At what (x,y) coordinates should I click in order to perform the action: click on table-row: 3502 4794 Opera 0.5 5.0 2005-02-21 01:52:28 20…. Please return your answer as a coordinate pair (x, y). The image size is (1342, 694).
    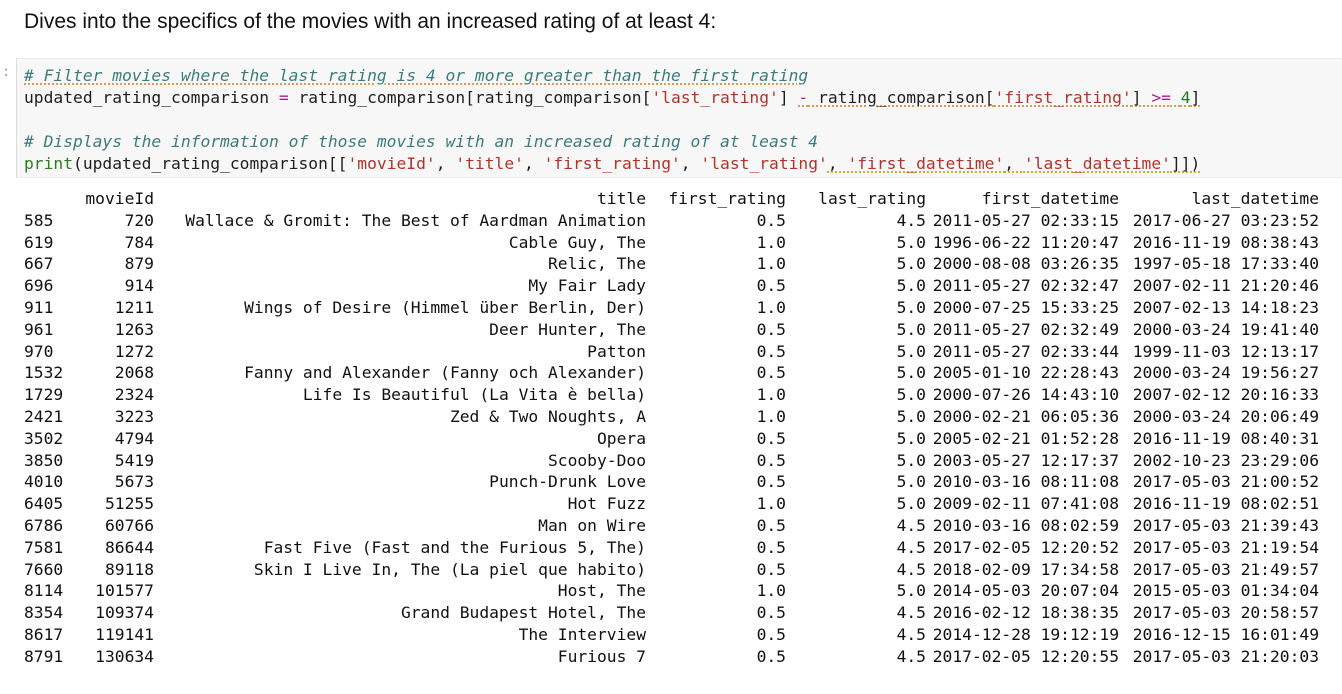
    Looking at the image, I should click on (671, 439).